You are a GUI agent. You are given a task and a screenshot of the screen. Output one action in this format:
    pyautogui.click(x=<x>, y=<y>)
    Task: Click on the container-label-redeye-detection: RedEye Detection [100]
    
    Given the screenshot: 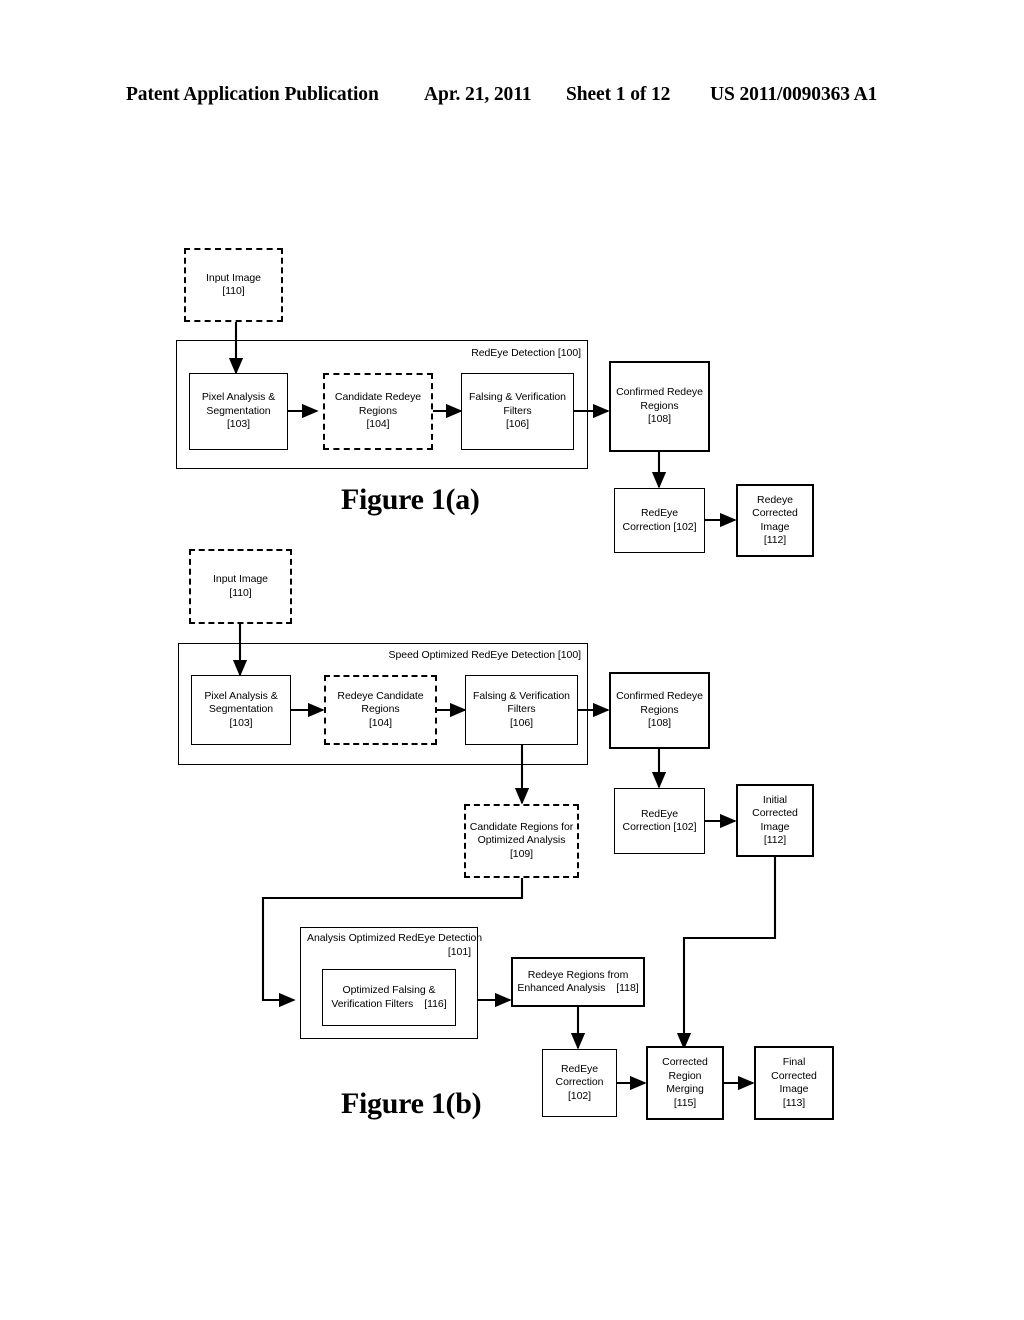 What is the action you would take?
    pyautogui.click(x=526, y=353)
    